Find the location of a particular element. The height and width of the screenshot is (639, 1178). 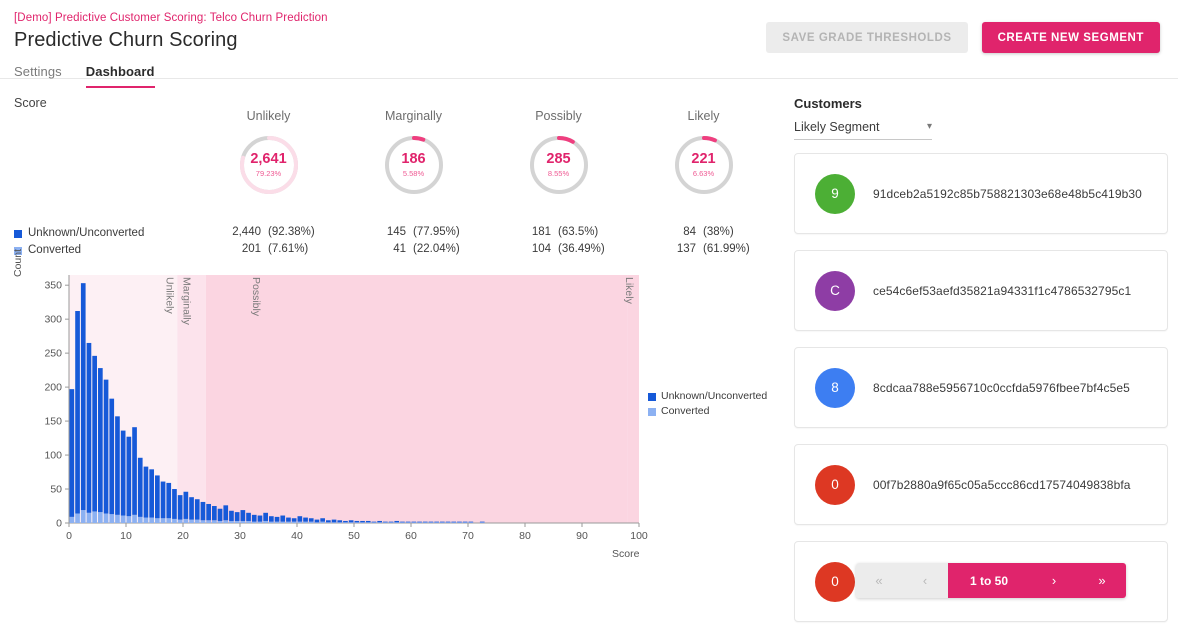

avatar: C is located at coordinates (835, 290).